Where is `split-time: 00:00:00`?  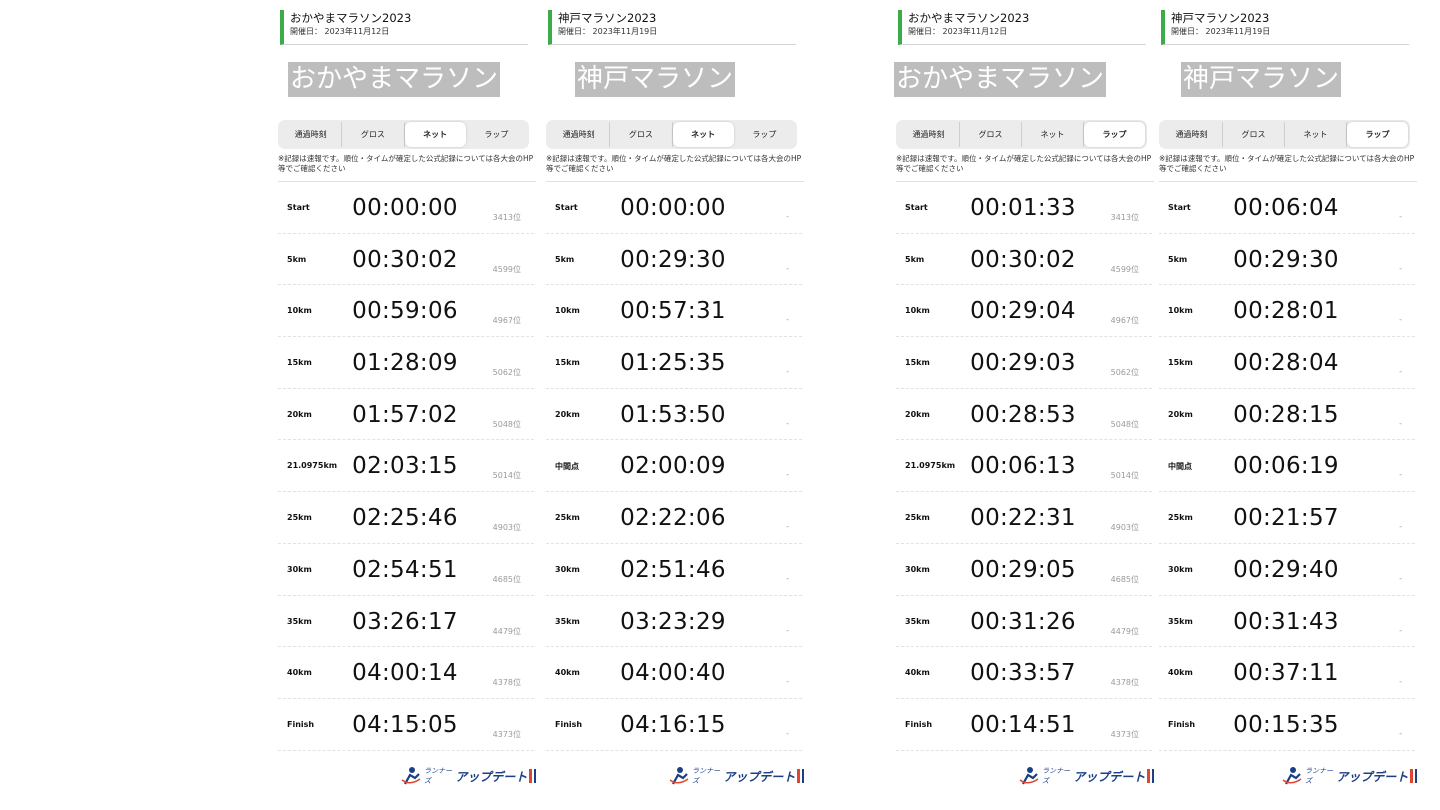
split-time: 00:00:00 is located at coordinates (673, 208).